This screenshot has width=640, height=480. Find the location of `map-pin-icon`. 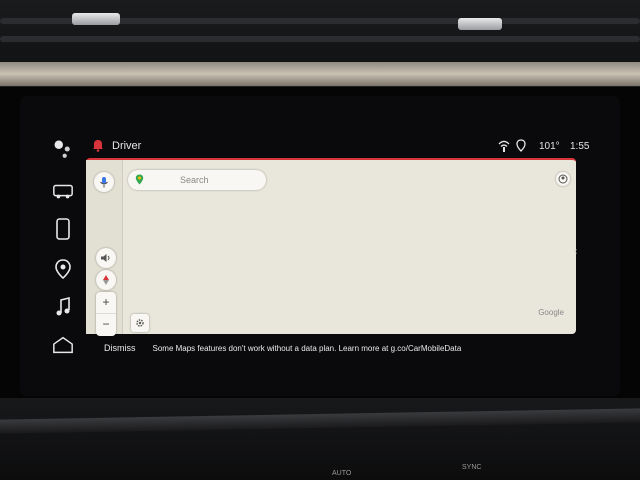

map-pin-icon is located at coordinates (63, 269).